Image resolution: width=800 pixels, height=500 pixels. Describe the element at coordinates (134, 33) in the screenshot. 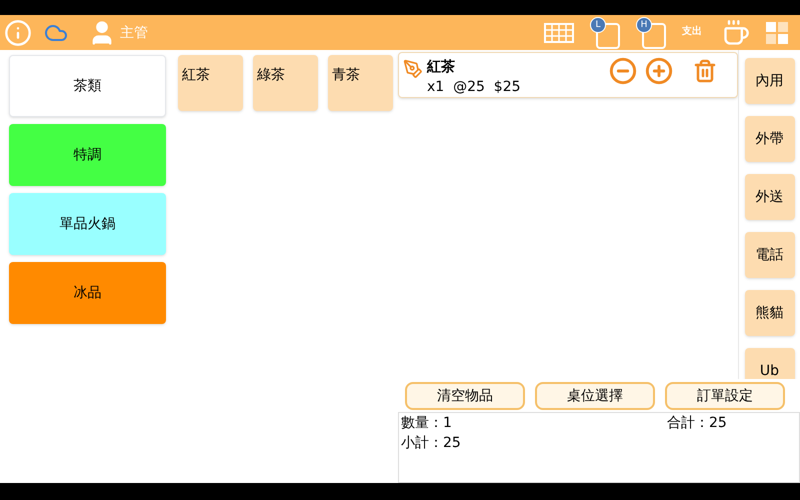

I see `user-name: 主管` at that location.